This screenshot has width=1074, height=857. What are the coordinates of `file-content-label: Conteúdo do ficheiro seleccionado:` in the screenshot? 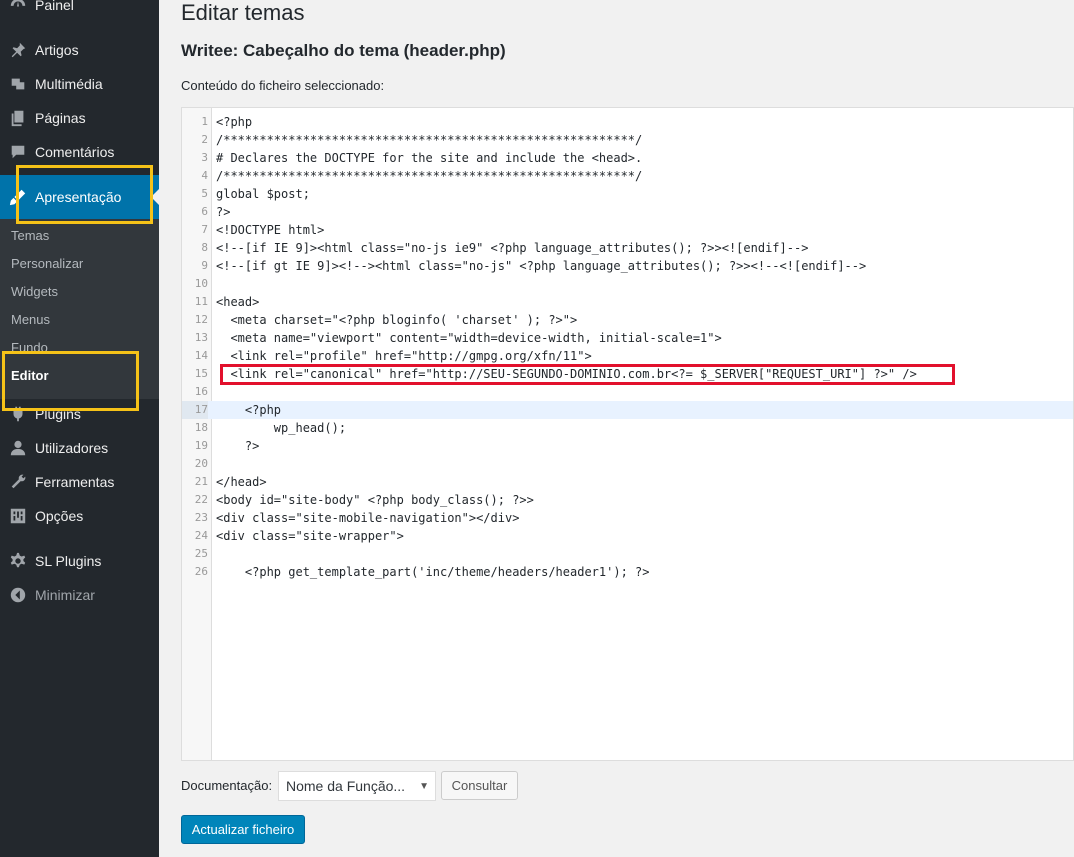 It's located at (283, 85).